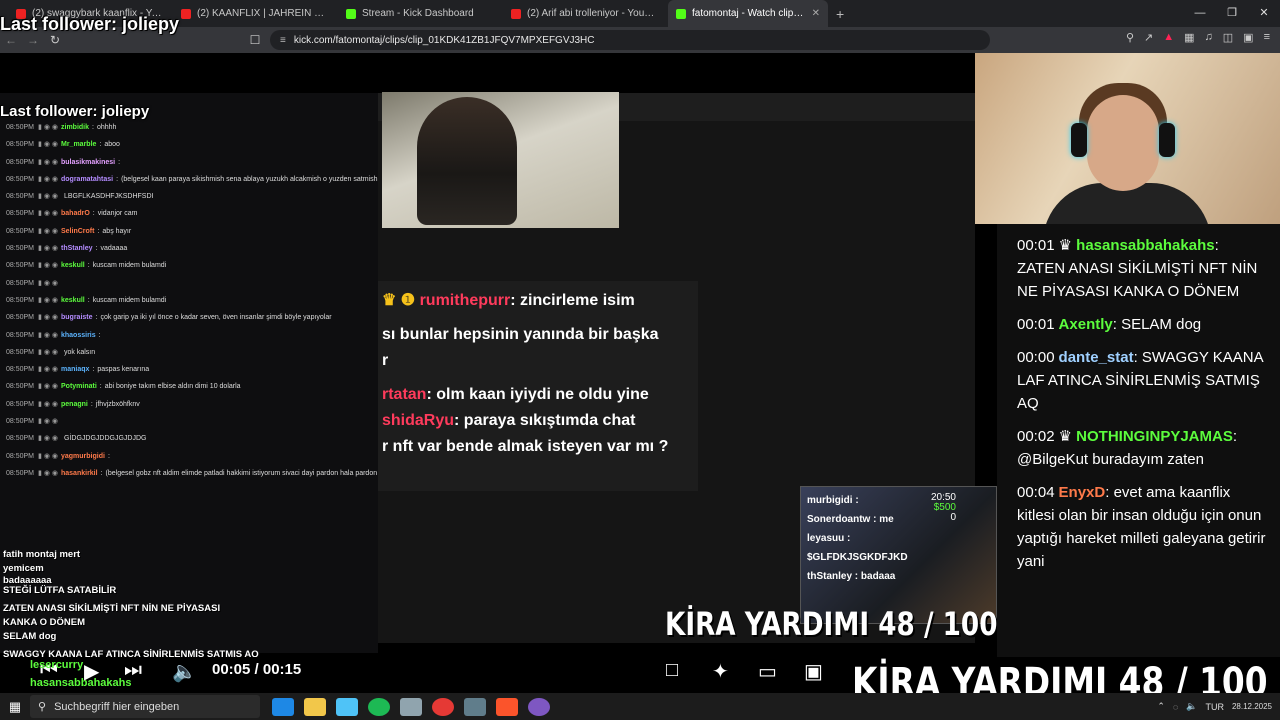  I want to click on language-indicator: TUR, so click(1214, 707).